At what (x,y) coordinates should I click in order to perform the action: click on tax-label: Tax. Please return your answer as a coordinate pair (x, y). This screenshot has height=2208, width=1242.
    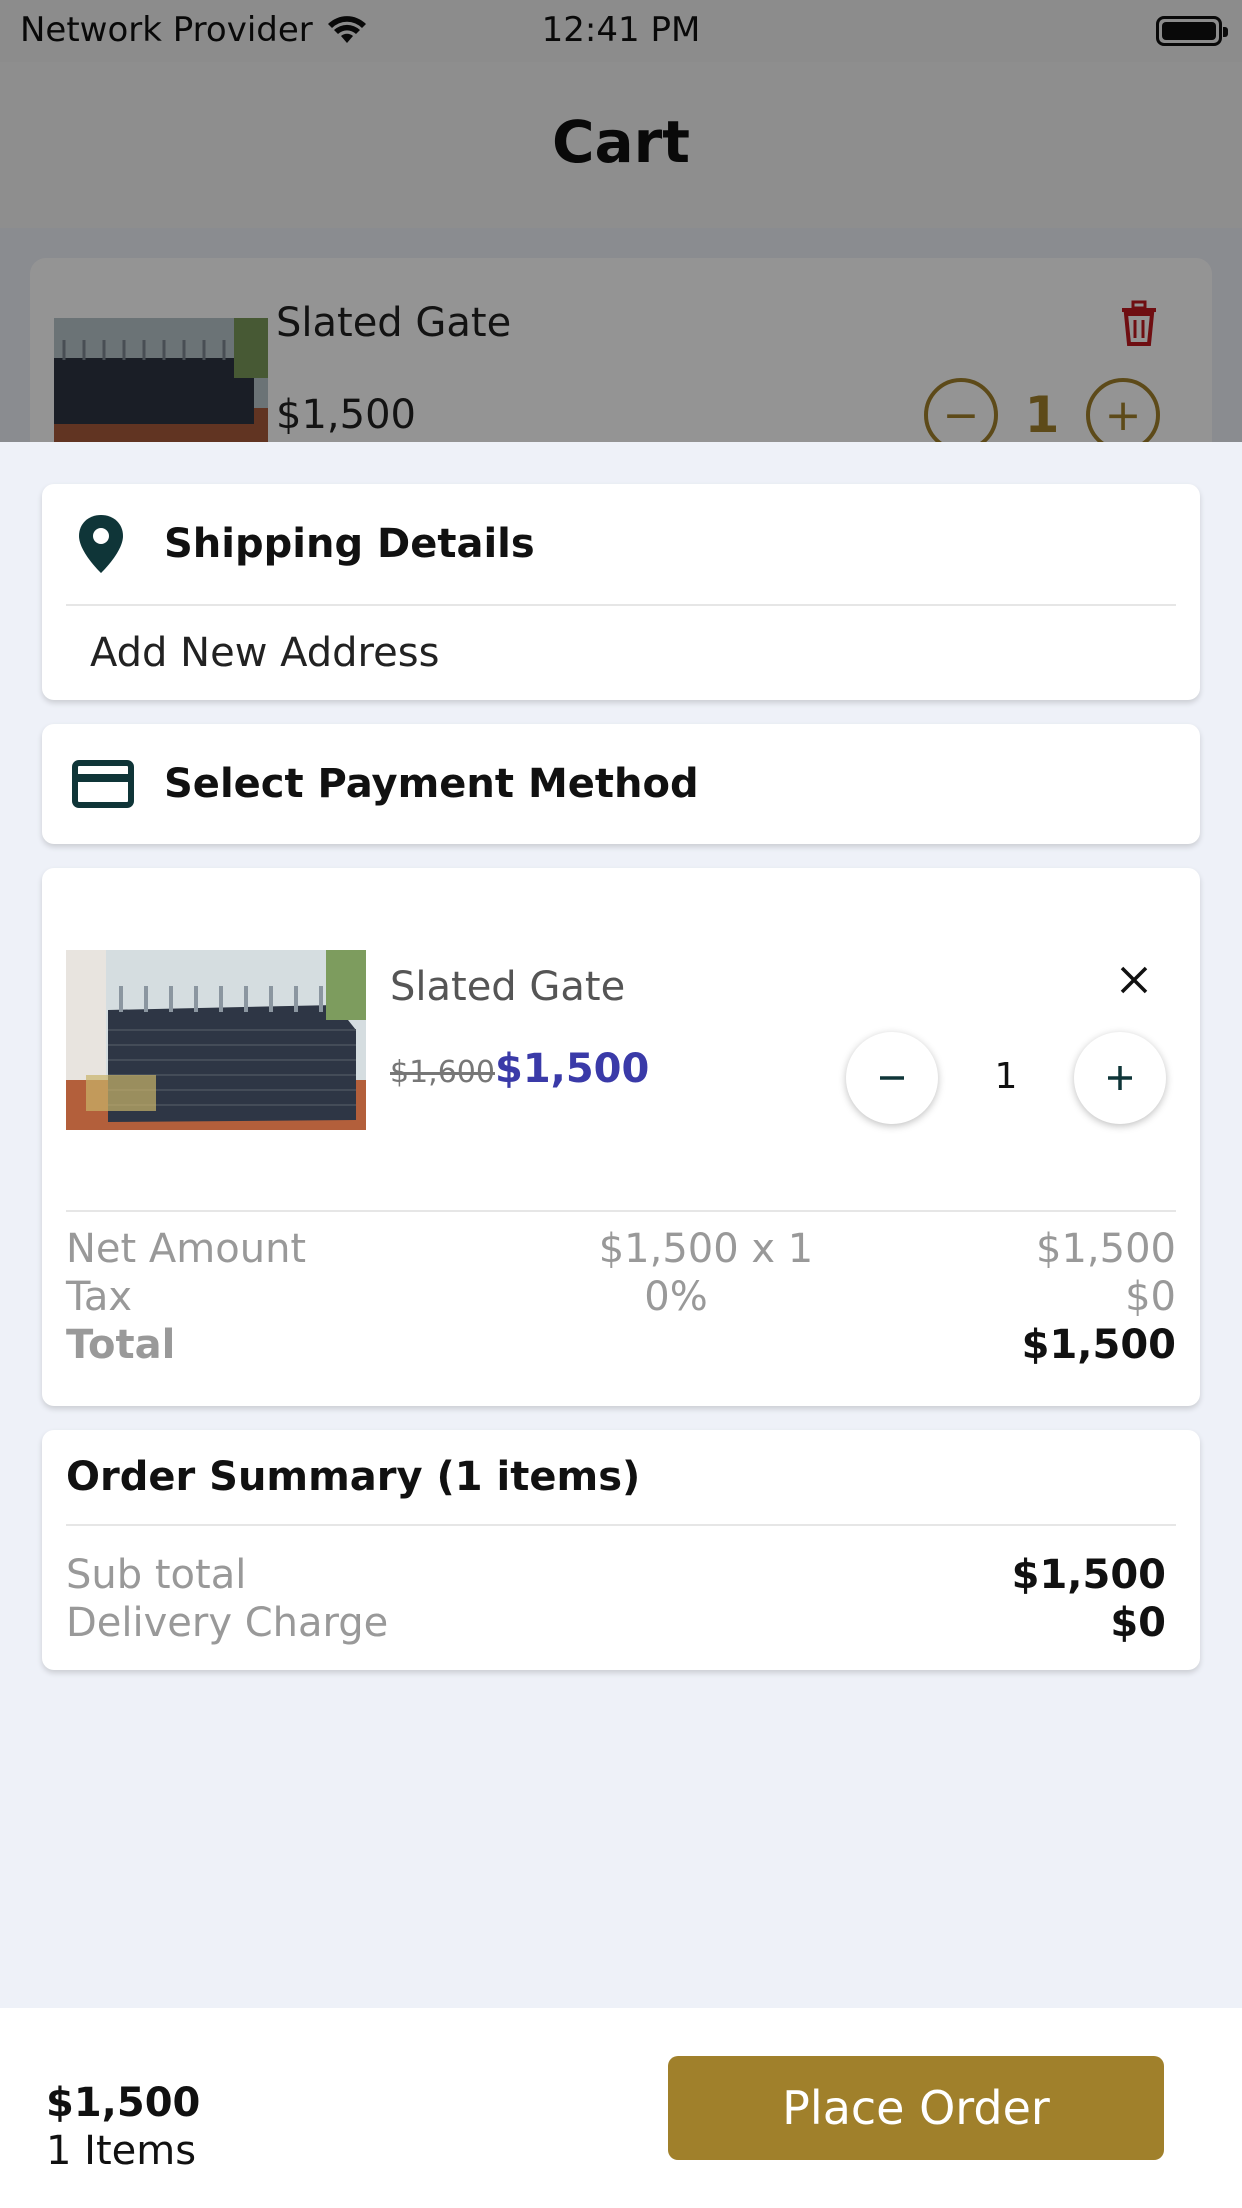
    Looking at the image, I should click on (99, 1297).